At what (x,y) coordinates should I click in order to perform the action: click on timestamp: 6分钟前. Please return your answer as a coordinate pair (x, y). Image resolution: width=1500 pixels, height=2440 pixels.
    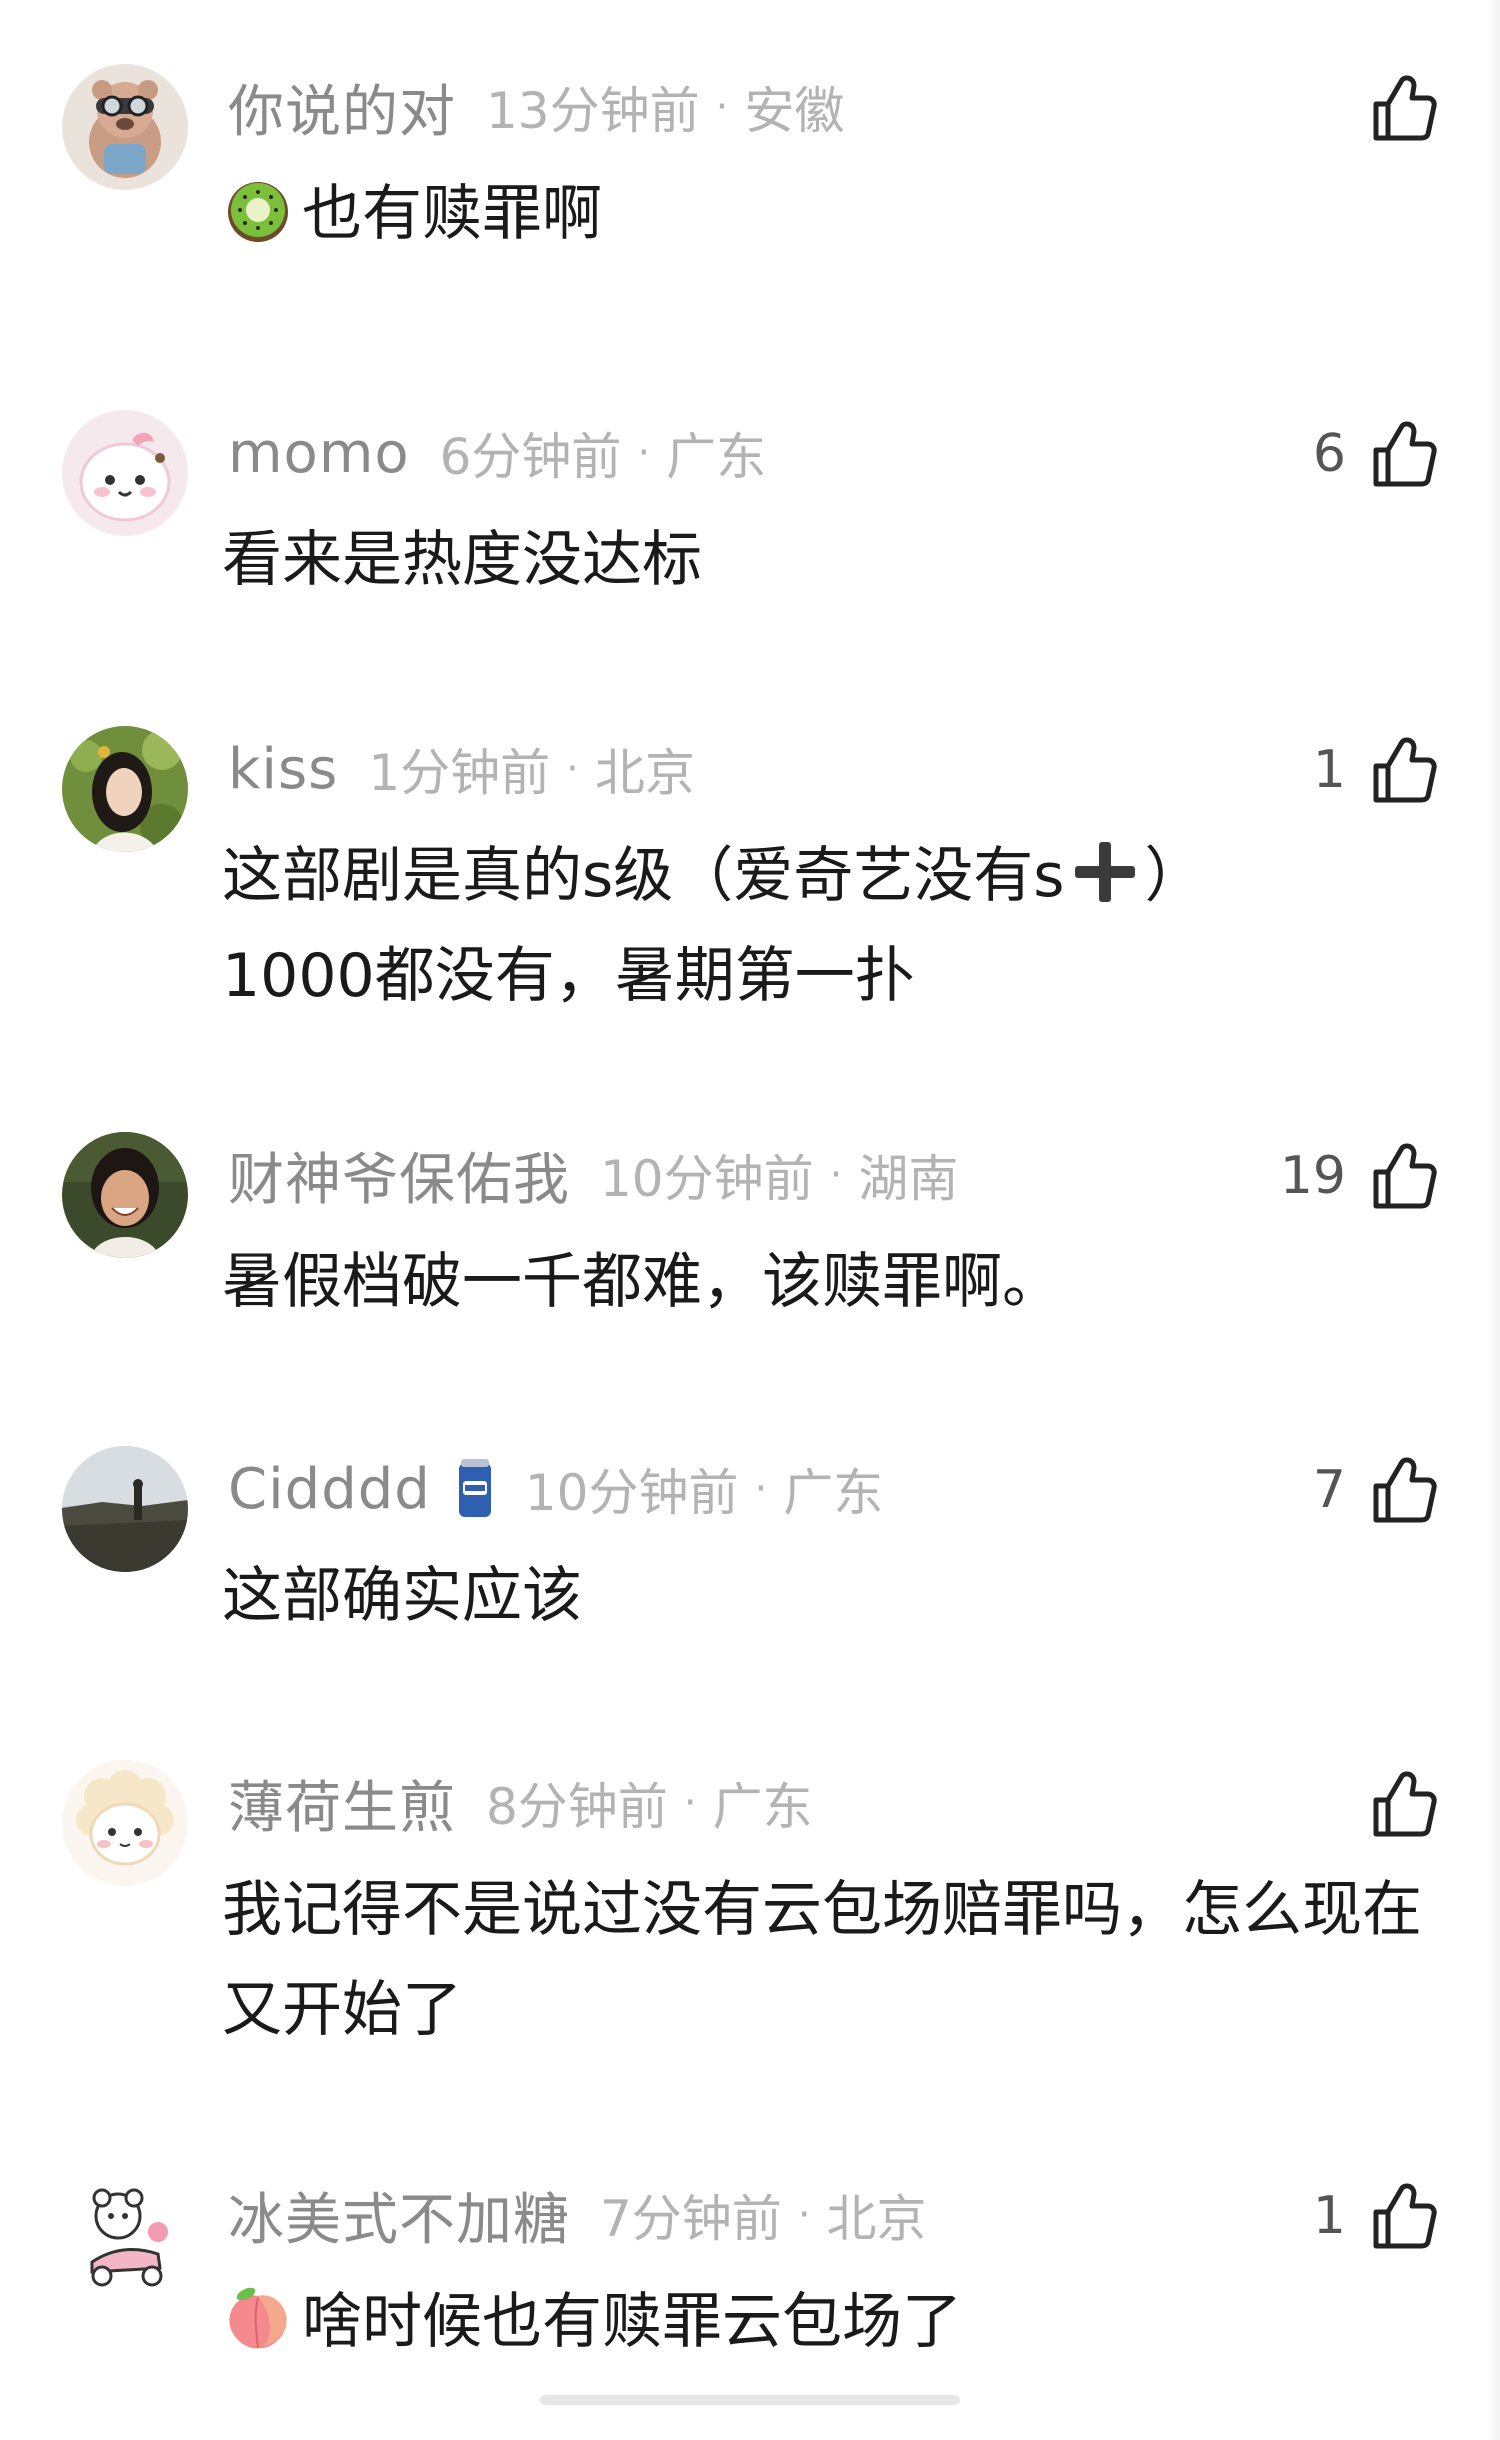
    Looking at the image, I should click on (530, 457).